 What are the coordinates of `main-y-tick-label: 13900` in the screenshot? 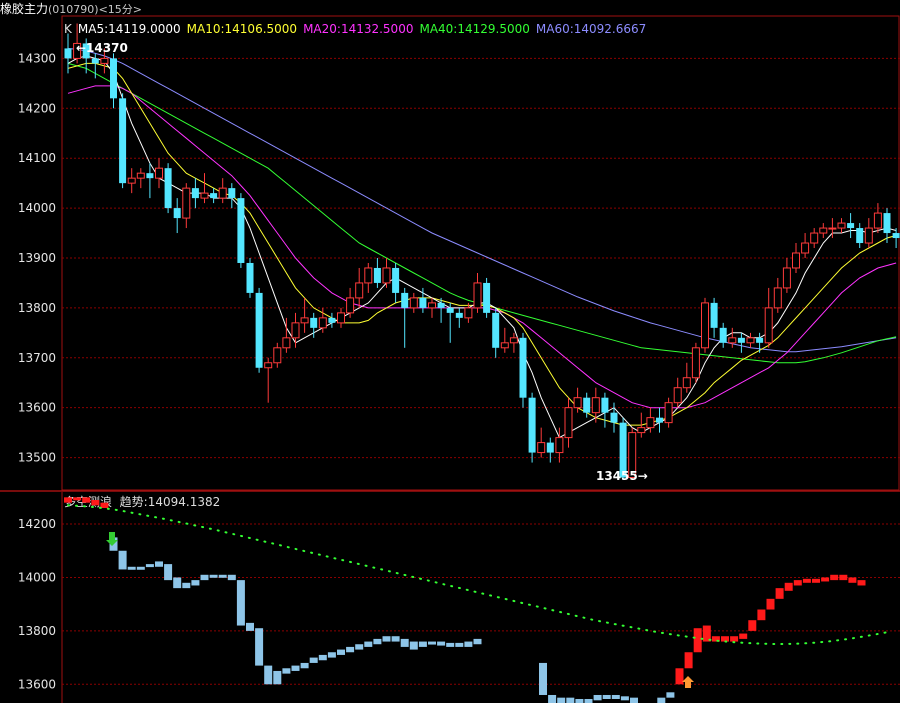 It's located at (37, 258).